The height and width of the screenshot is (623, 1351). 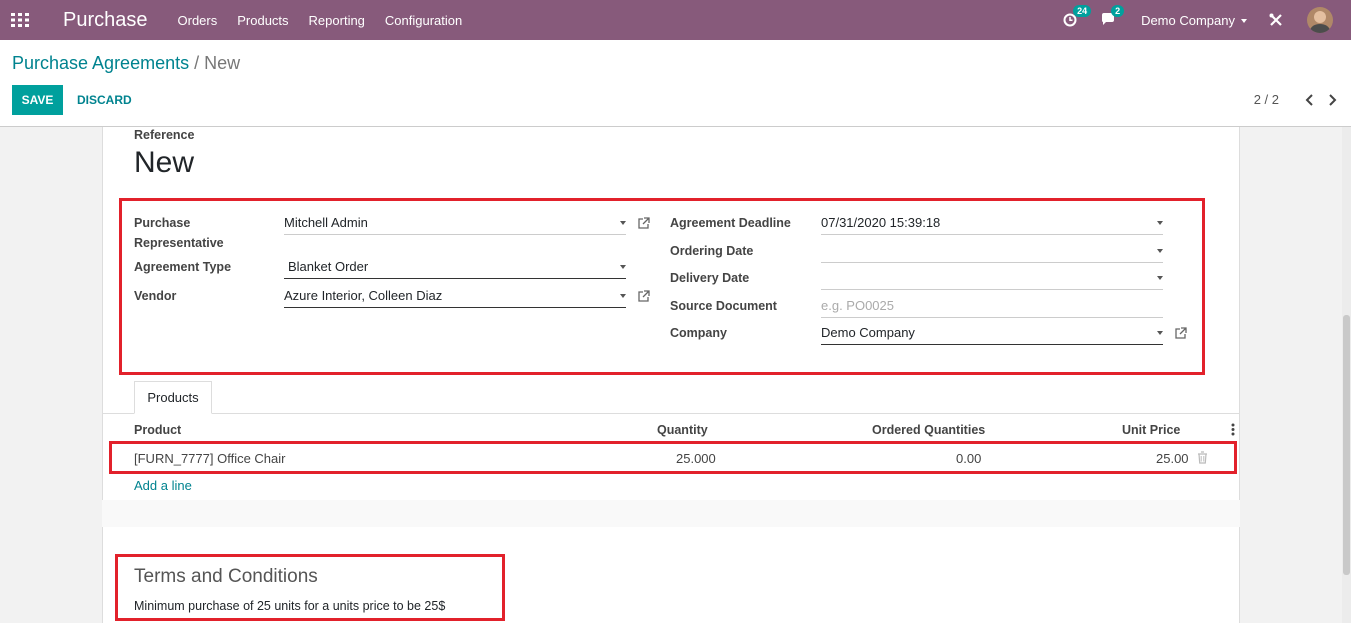 I want to click on main-menu: Orders Products Reporting Configuration, so click(x=320, y=20).